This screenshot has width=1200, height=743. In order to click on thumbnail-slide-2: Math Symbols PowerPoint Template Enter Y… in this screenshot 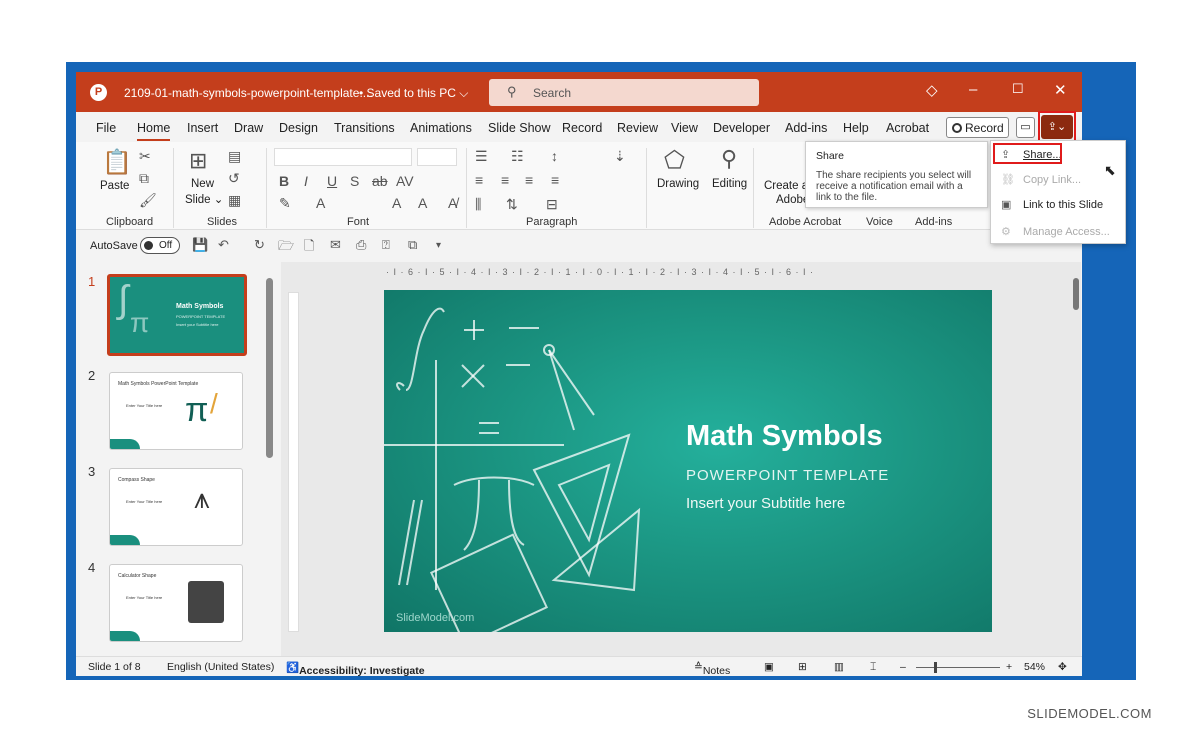, I will do `click(176, 411)`.